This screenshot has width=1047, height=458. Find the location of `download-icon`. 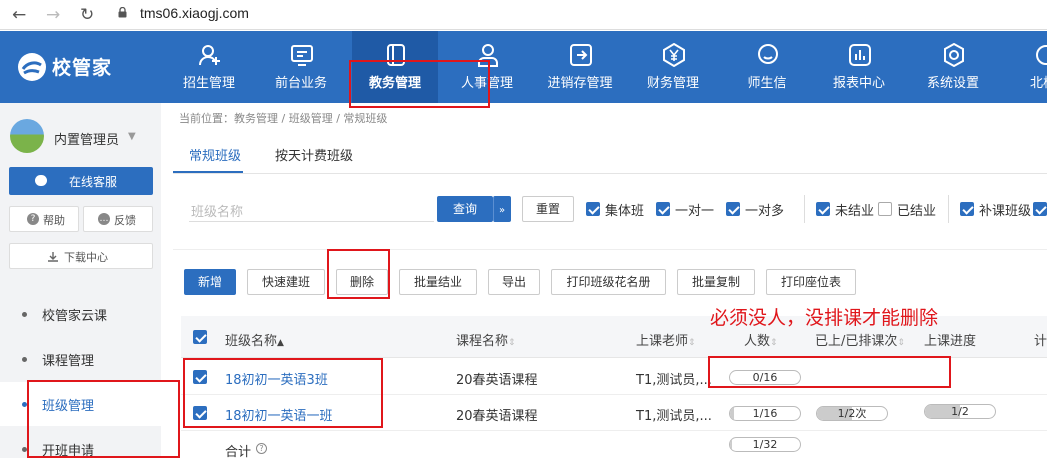

download-icon is located at coordinates (53, 257).